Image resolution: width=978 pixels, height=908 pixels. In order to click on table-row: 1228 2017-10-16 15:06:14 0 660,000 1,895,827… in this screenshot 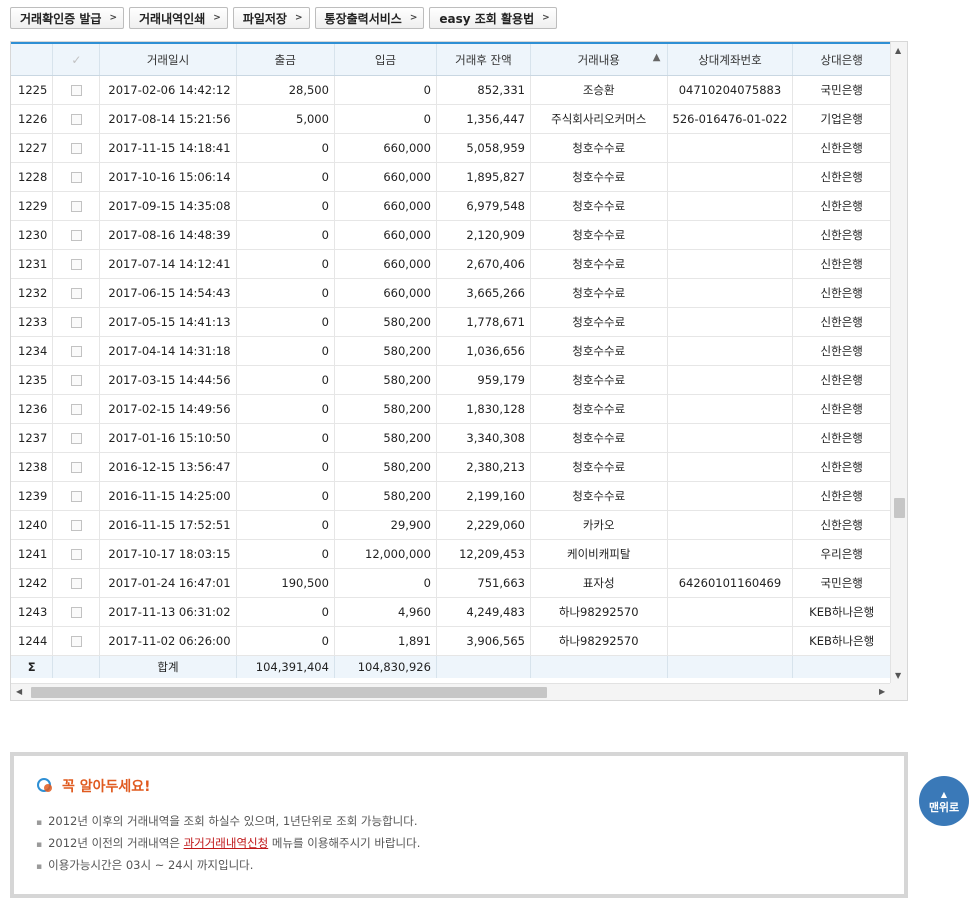, I will do `click(451, 177)`.